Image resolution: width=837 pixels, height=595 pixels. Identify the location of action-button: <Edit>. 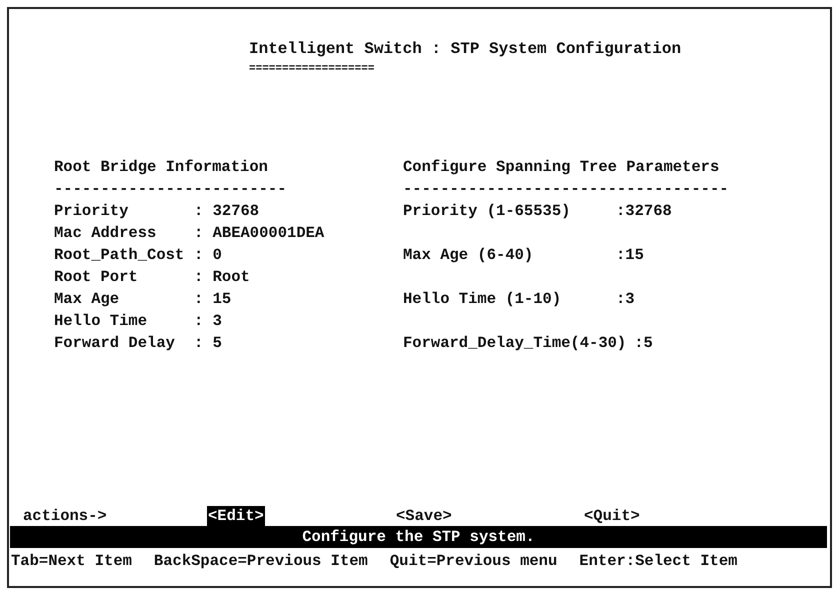
(236, 516).